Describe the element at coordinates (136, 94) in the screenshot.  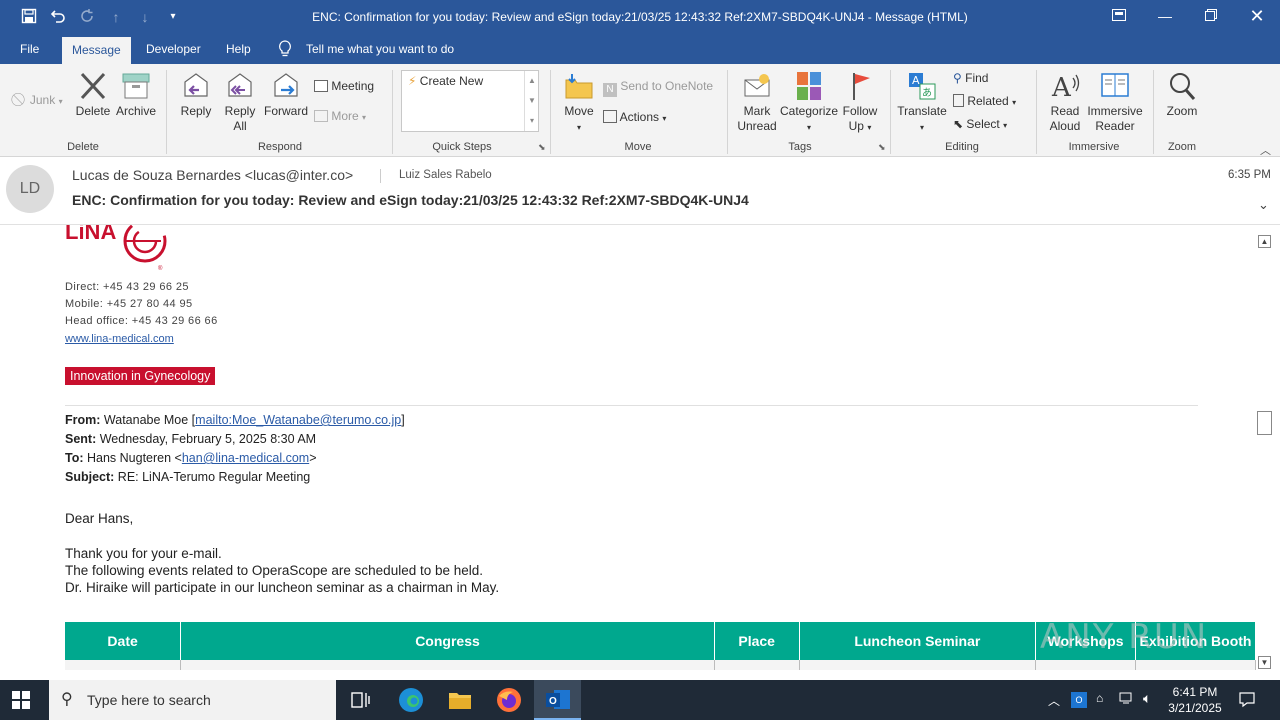
I see `archive-button: Archive` at that location.